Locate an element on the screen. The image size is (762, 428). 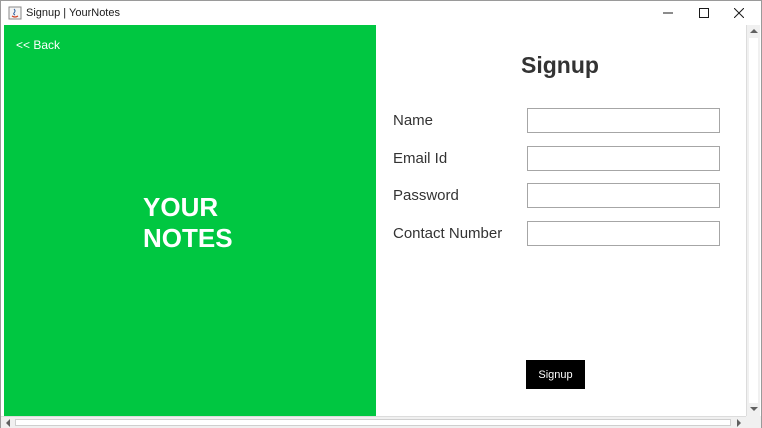
name-field is located at coordinates (623, 120).